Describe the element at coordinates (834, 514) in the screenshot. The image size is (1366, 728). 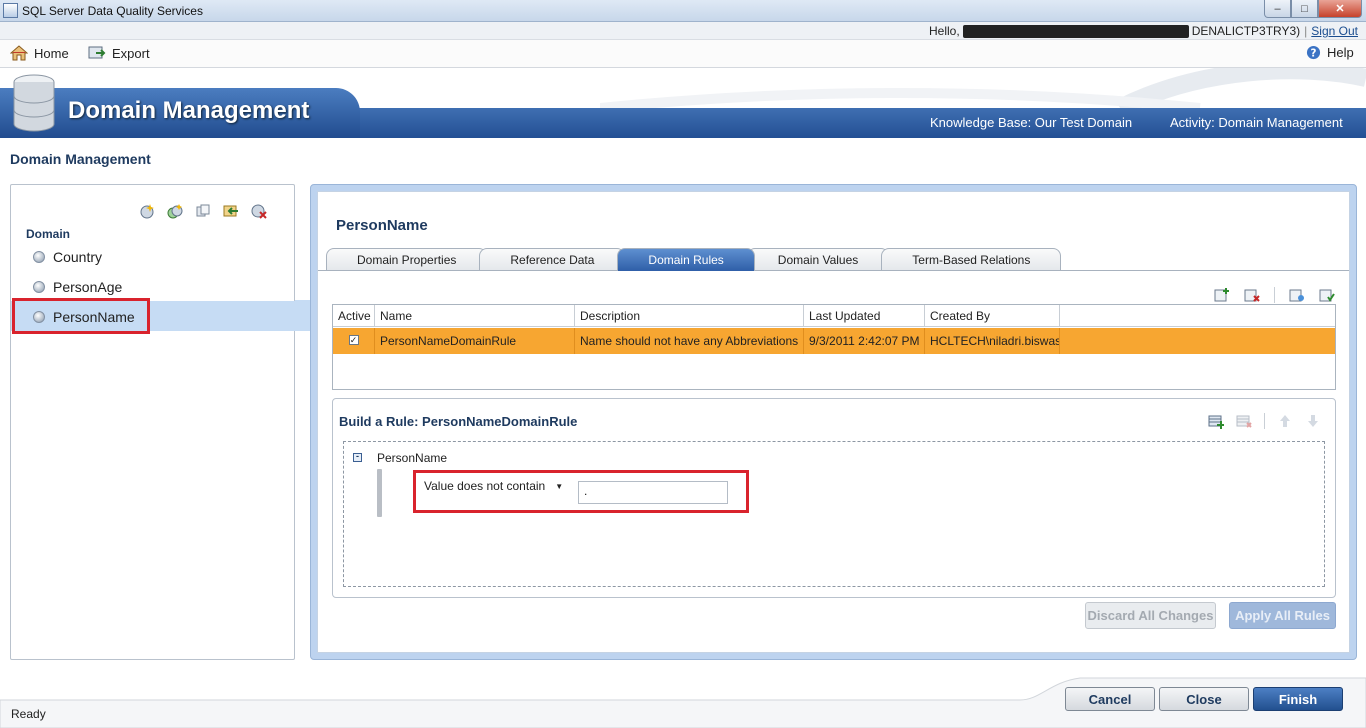
I see `rule-canvas: - PersonName Value does not contain ▼ .` at that location.